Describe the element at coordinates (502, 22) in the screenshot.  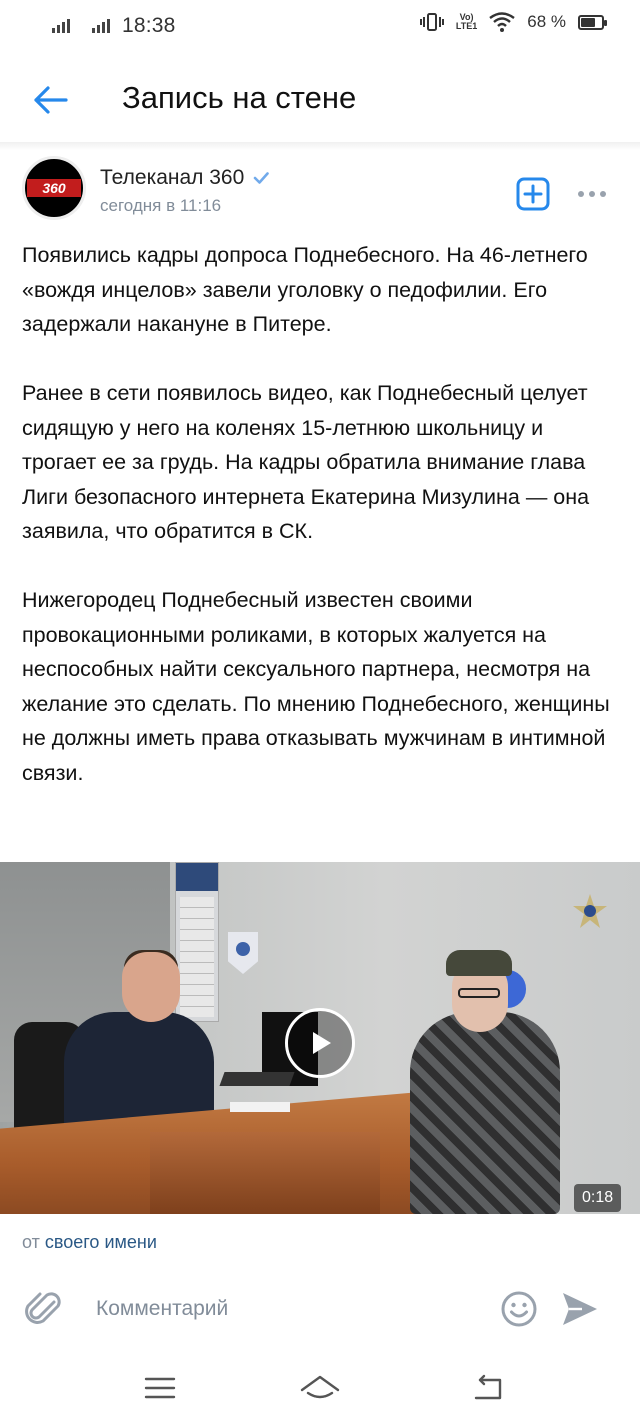
I see `wifi-icon` at that location.